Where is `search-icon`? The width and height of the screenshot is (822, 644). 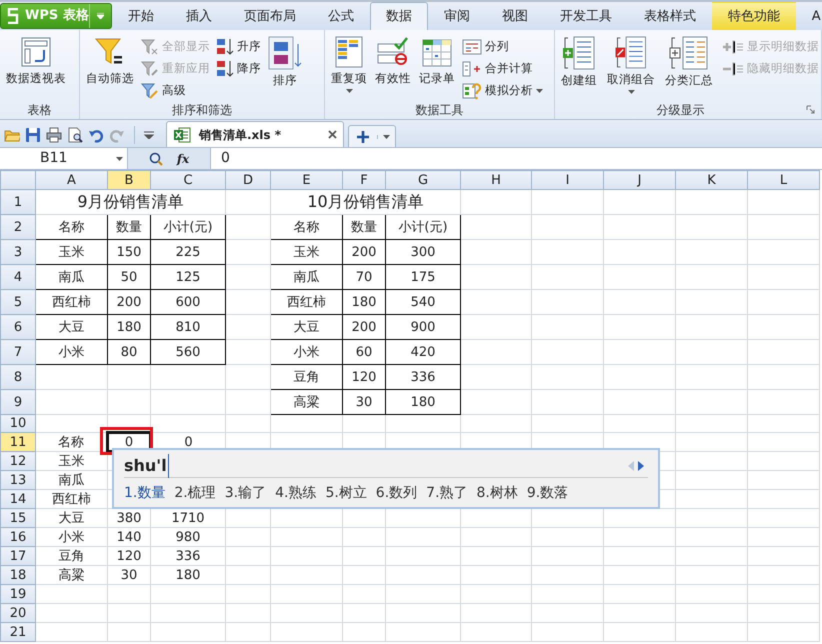
search-icon is located at coordinates (155, 159).